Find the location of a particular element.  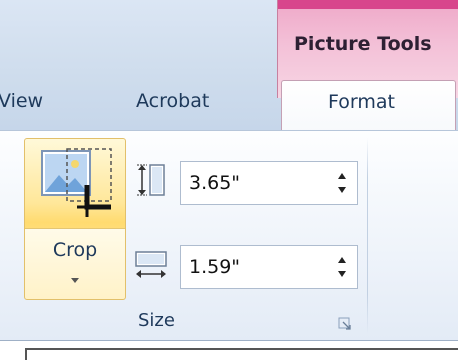

shape-width-field: 1.59" is located at coordinates (269, 267).